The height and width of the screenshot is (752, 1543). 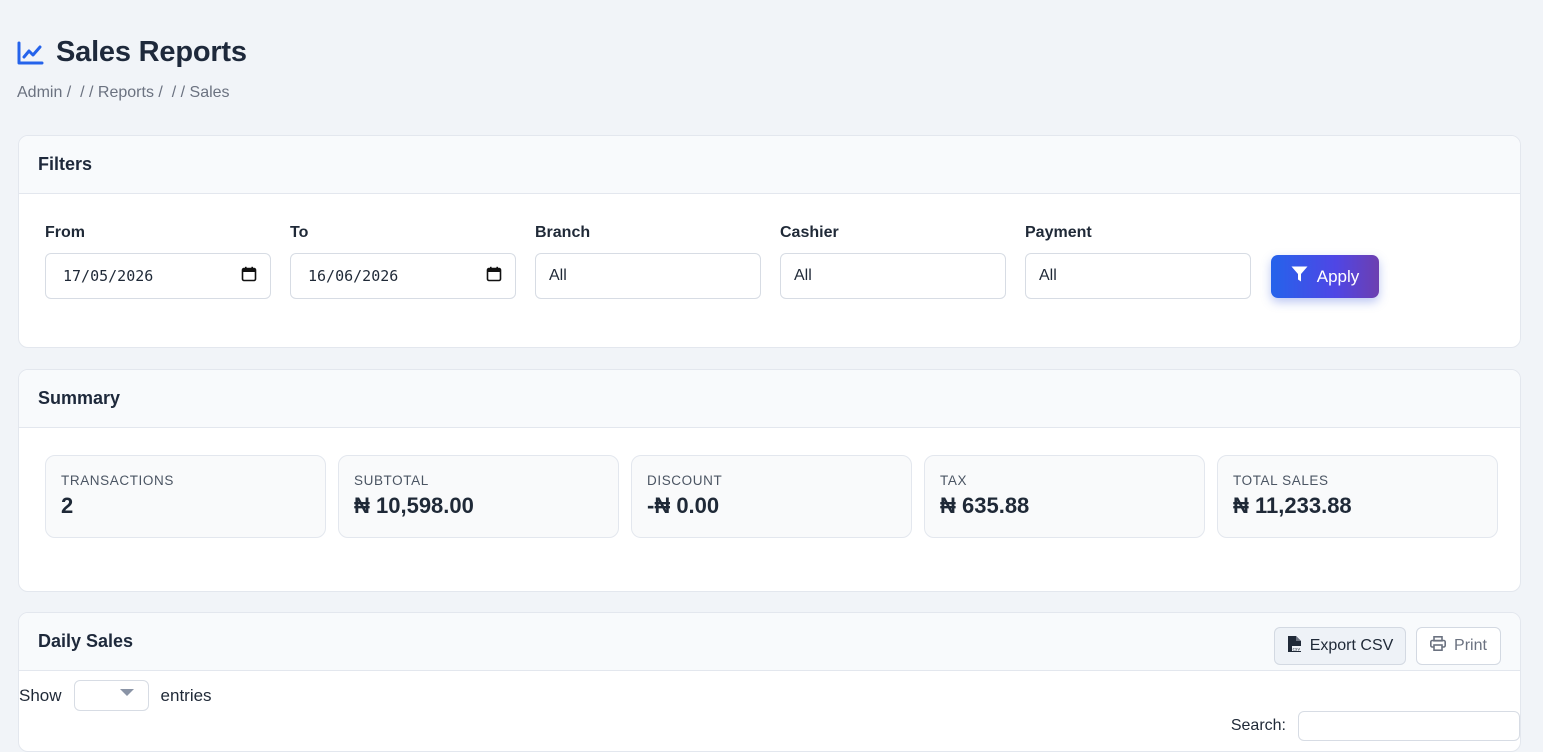 I want to click on search-input, so click(x=1409, y=726).